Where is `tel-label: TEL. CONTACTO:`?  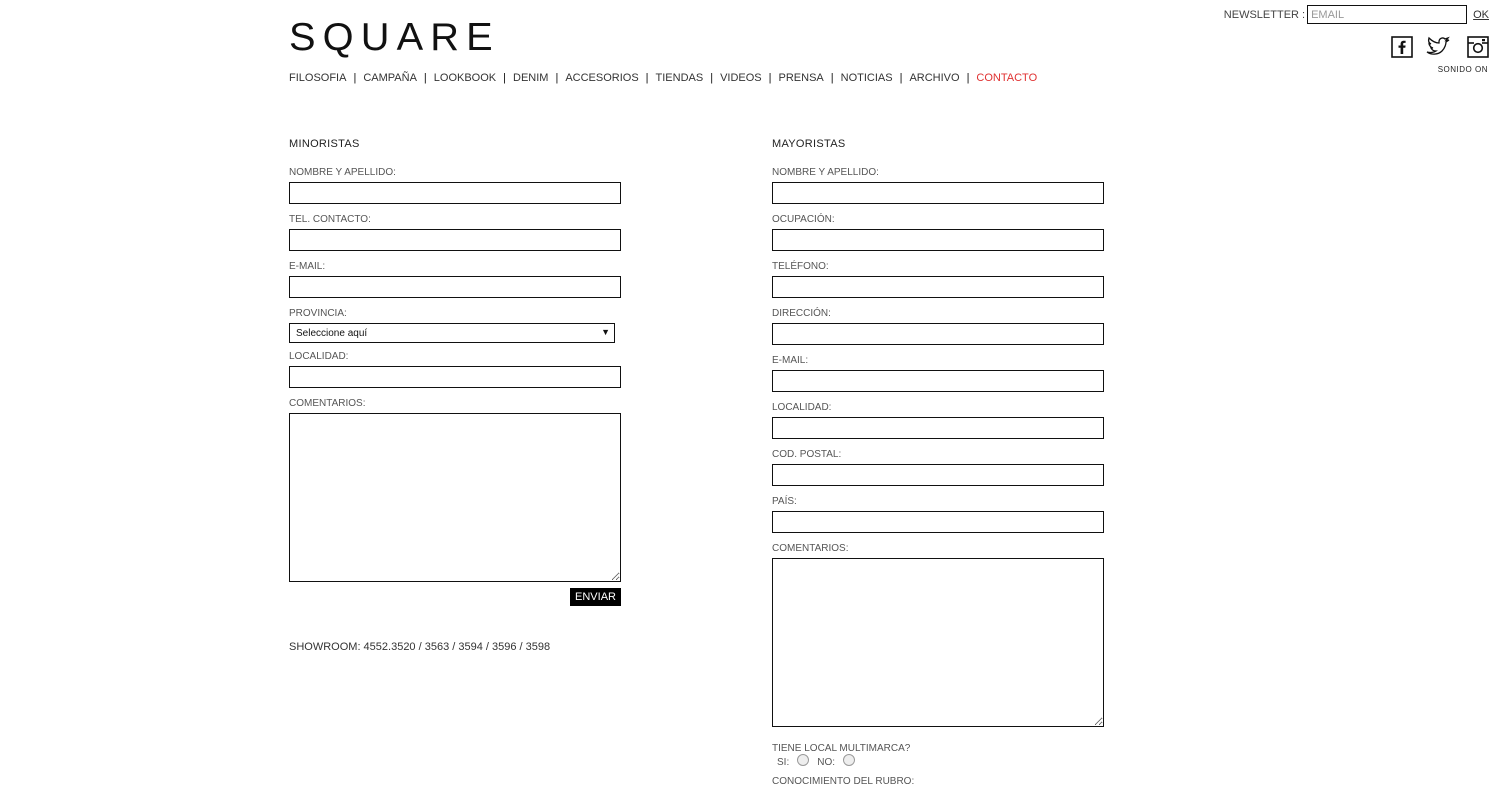 tel-label: TEL. CONTACTO: is located at coordinates (330, 219).